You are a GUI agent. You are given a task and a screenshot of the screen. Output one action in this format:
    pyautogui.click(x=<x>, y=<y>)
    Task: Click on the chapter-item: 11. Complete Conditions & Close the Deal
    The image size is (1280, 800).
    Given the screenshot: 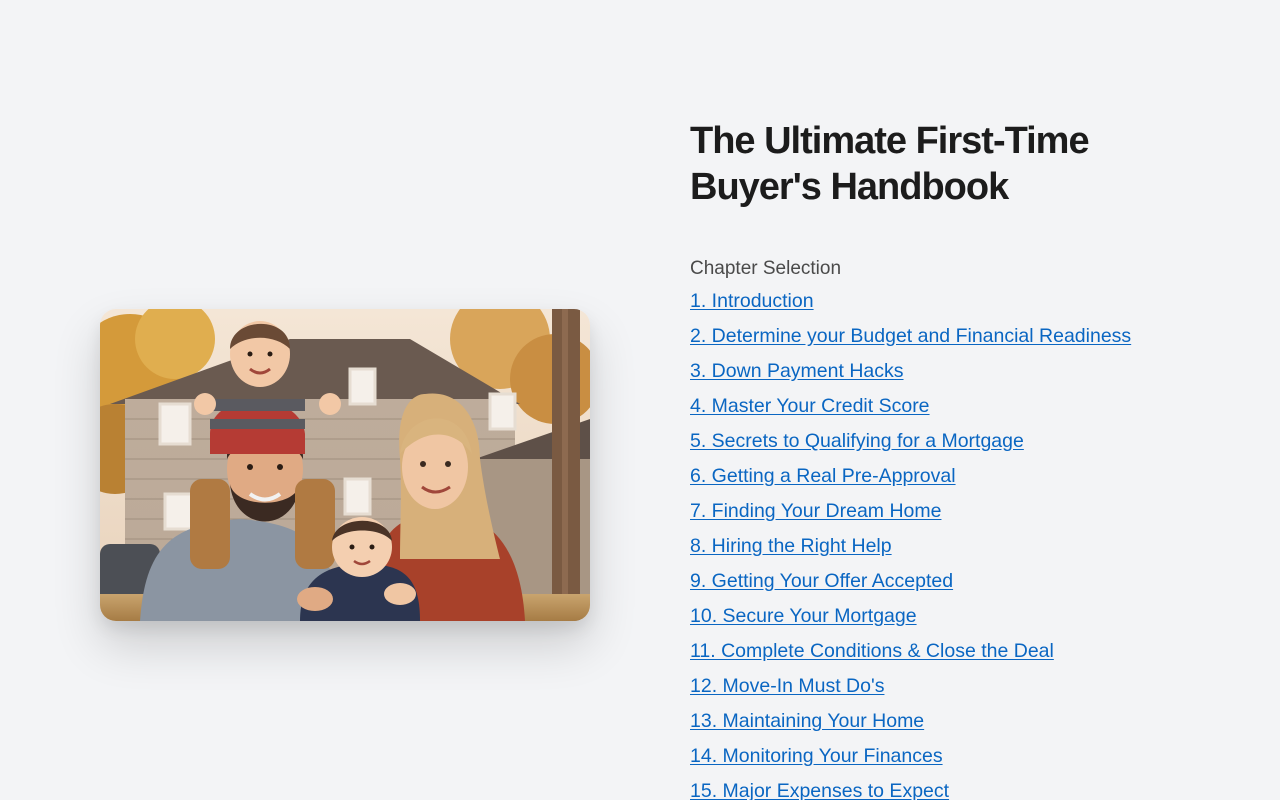 What is the action you would take?
    pyautogui.click(x=970, y=654)
    